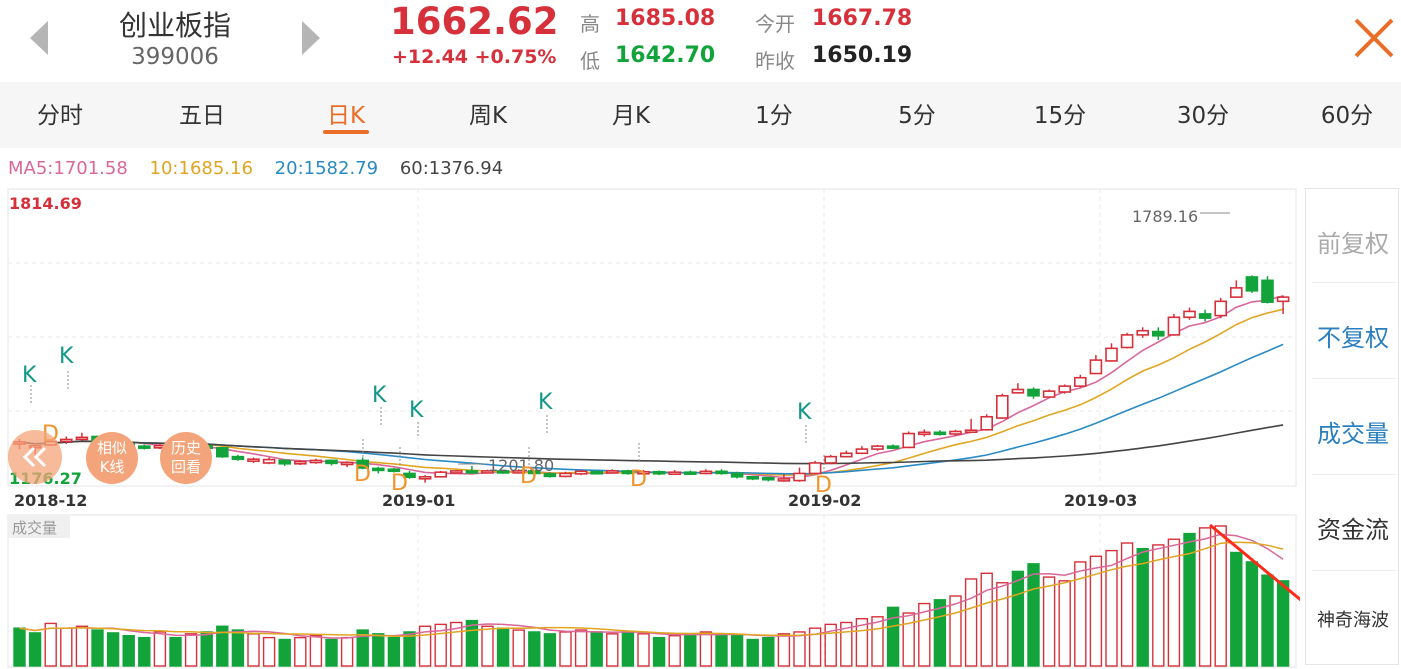  Describe the element at coordinates (1060, 113) in the screenshot. I see `tab-15min: 15分` at that location.